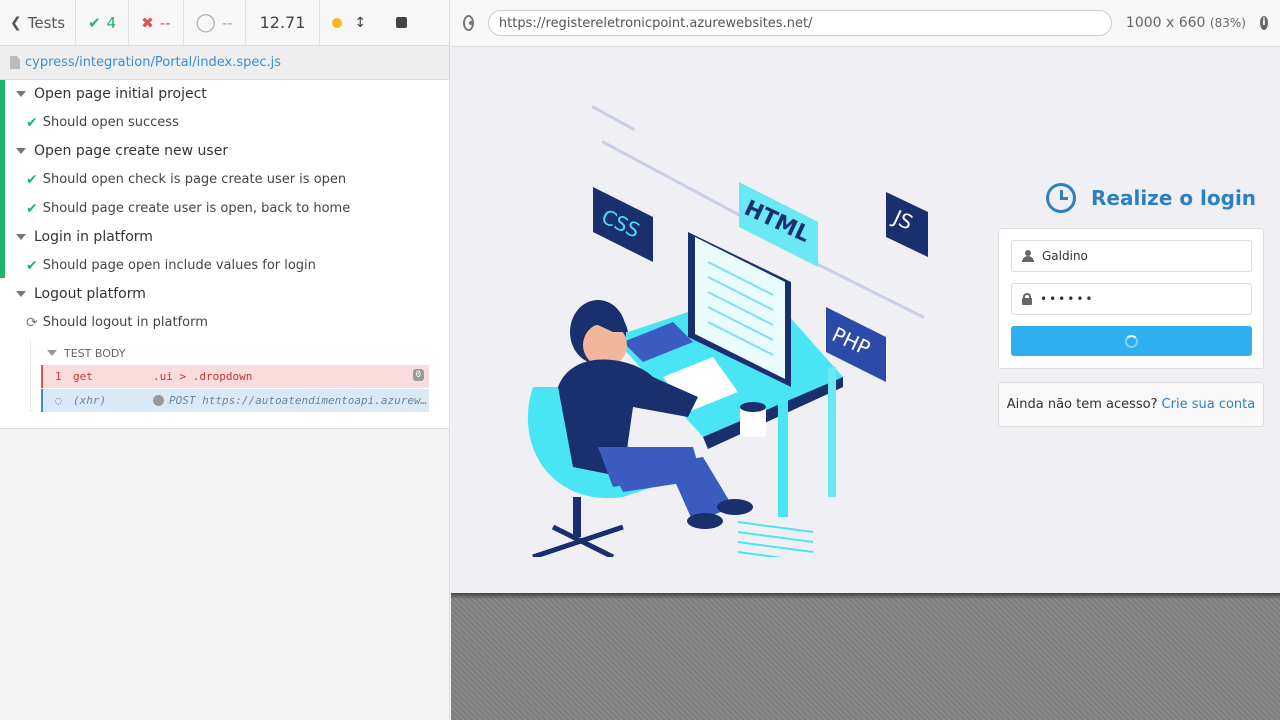 Image resolution: width=1280 pixels, height=720 pixels. Describe the element at coordinates (224, 294) in the screenshot. I see `suite-title: Logout platform` at that location.